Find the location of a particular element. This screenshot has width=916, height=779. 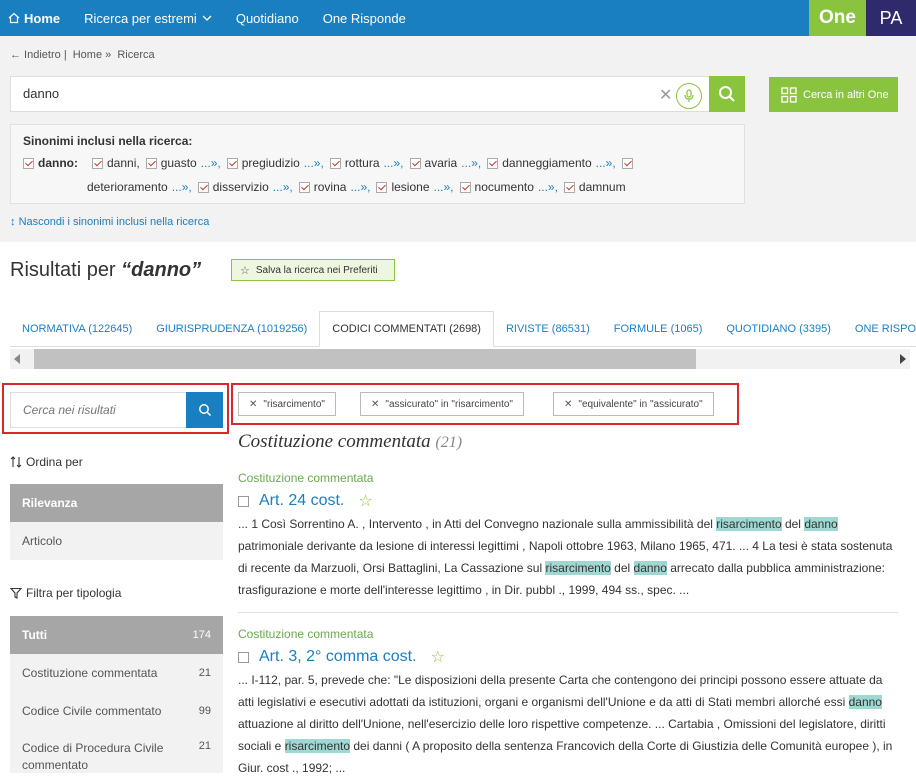

filter-search-button is located at coordinates (204, 410).